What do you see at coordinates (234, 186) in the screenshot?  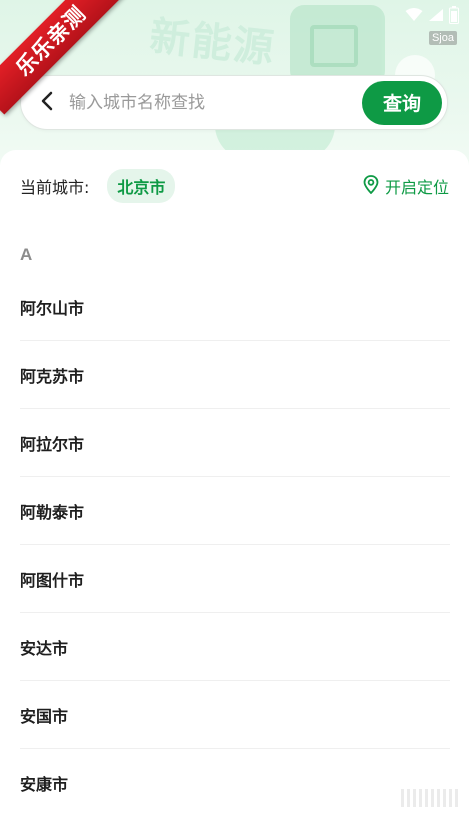 I see `current-city-row: 当前城市: 北京市 开启定位` at bounding box center [234, 186].